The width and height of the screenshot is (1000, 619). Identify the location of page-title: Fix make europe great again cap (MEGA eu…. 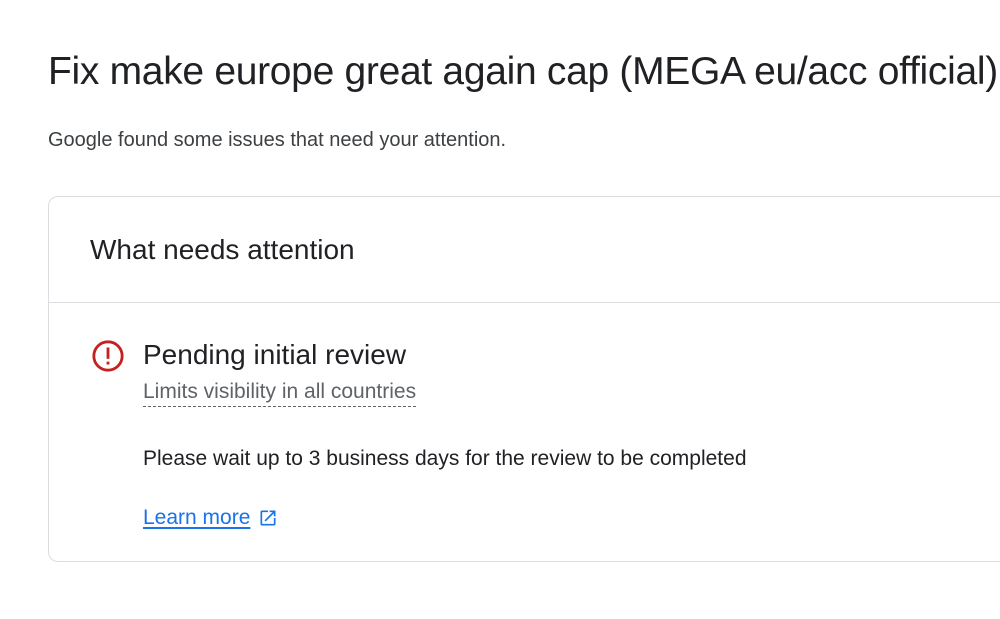
(523, 71).